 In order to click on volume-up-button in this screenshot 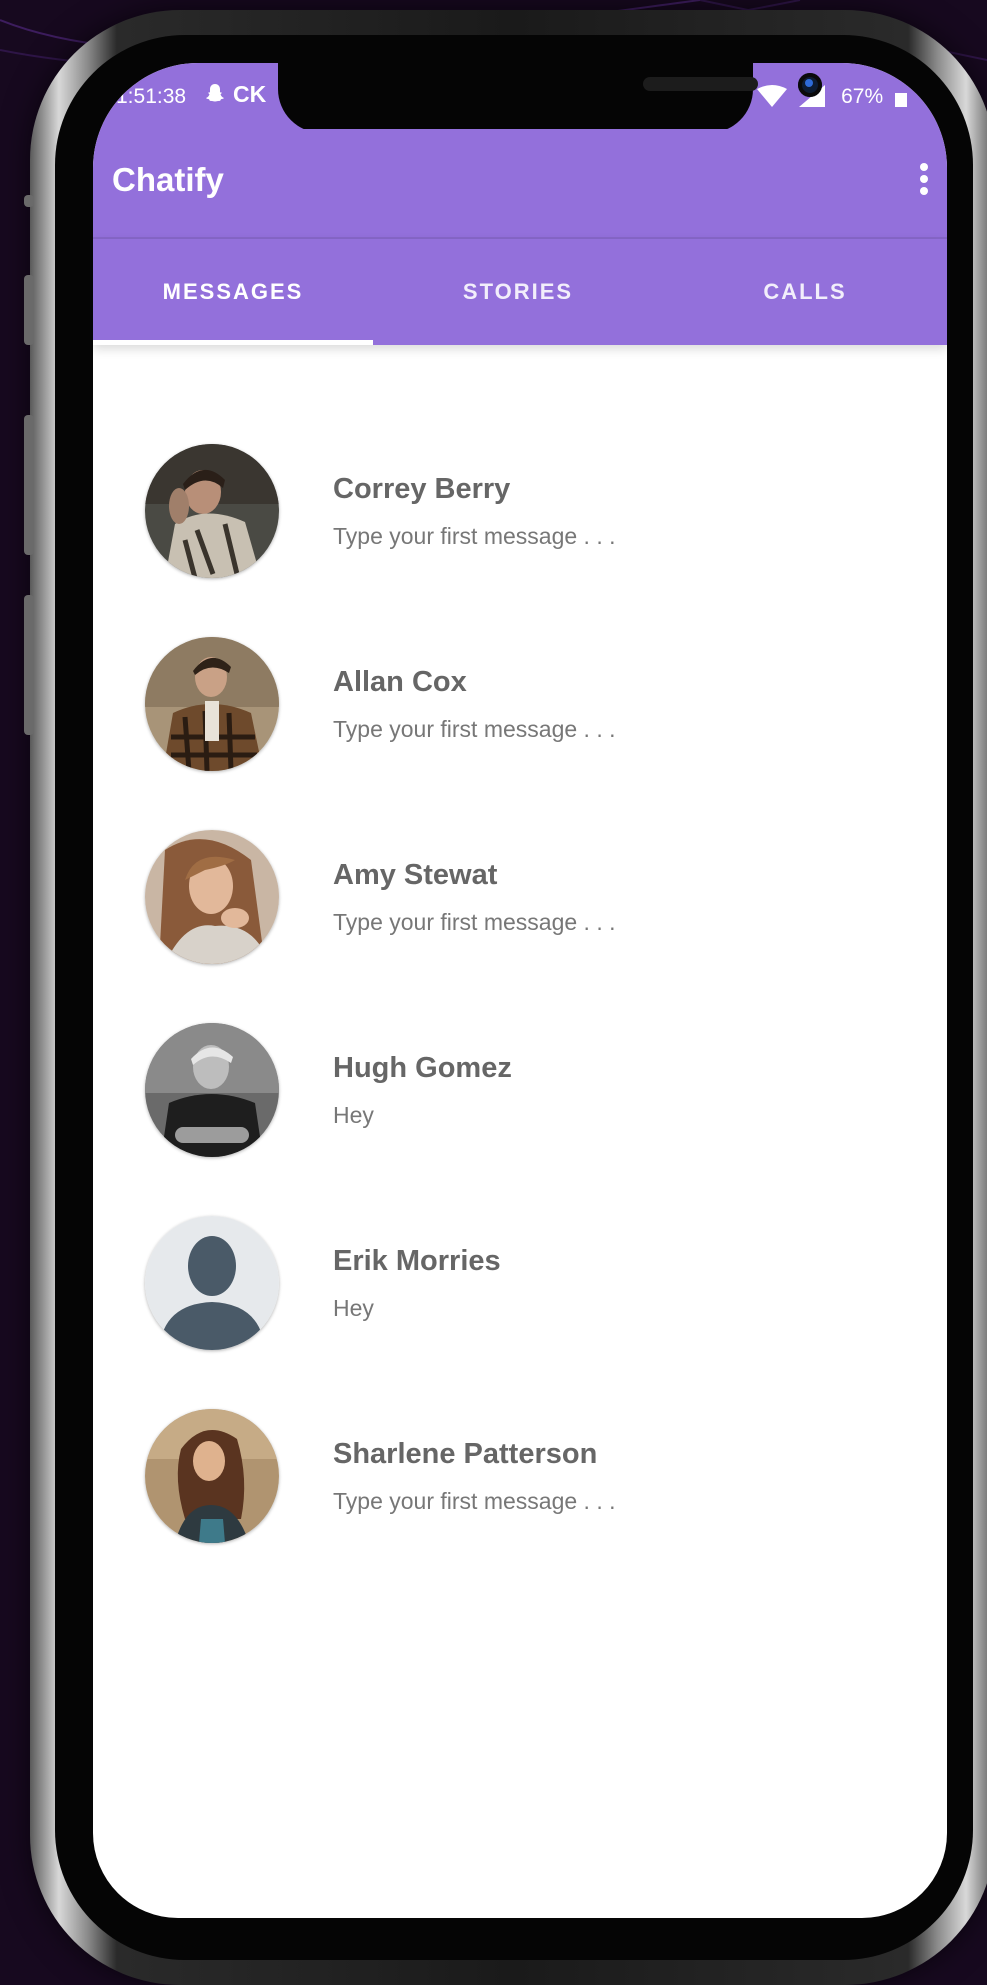, I will do `click(29, 485)`.